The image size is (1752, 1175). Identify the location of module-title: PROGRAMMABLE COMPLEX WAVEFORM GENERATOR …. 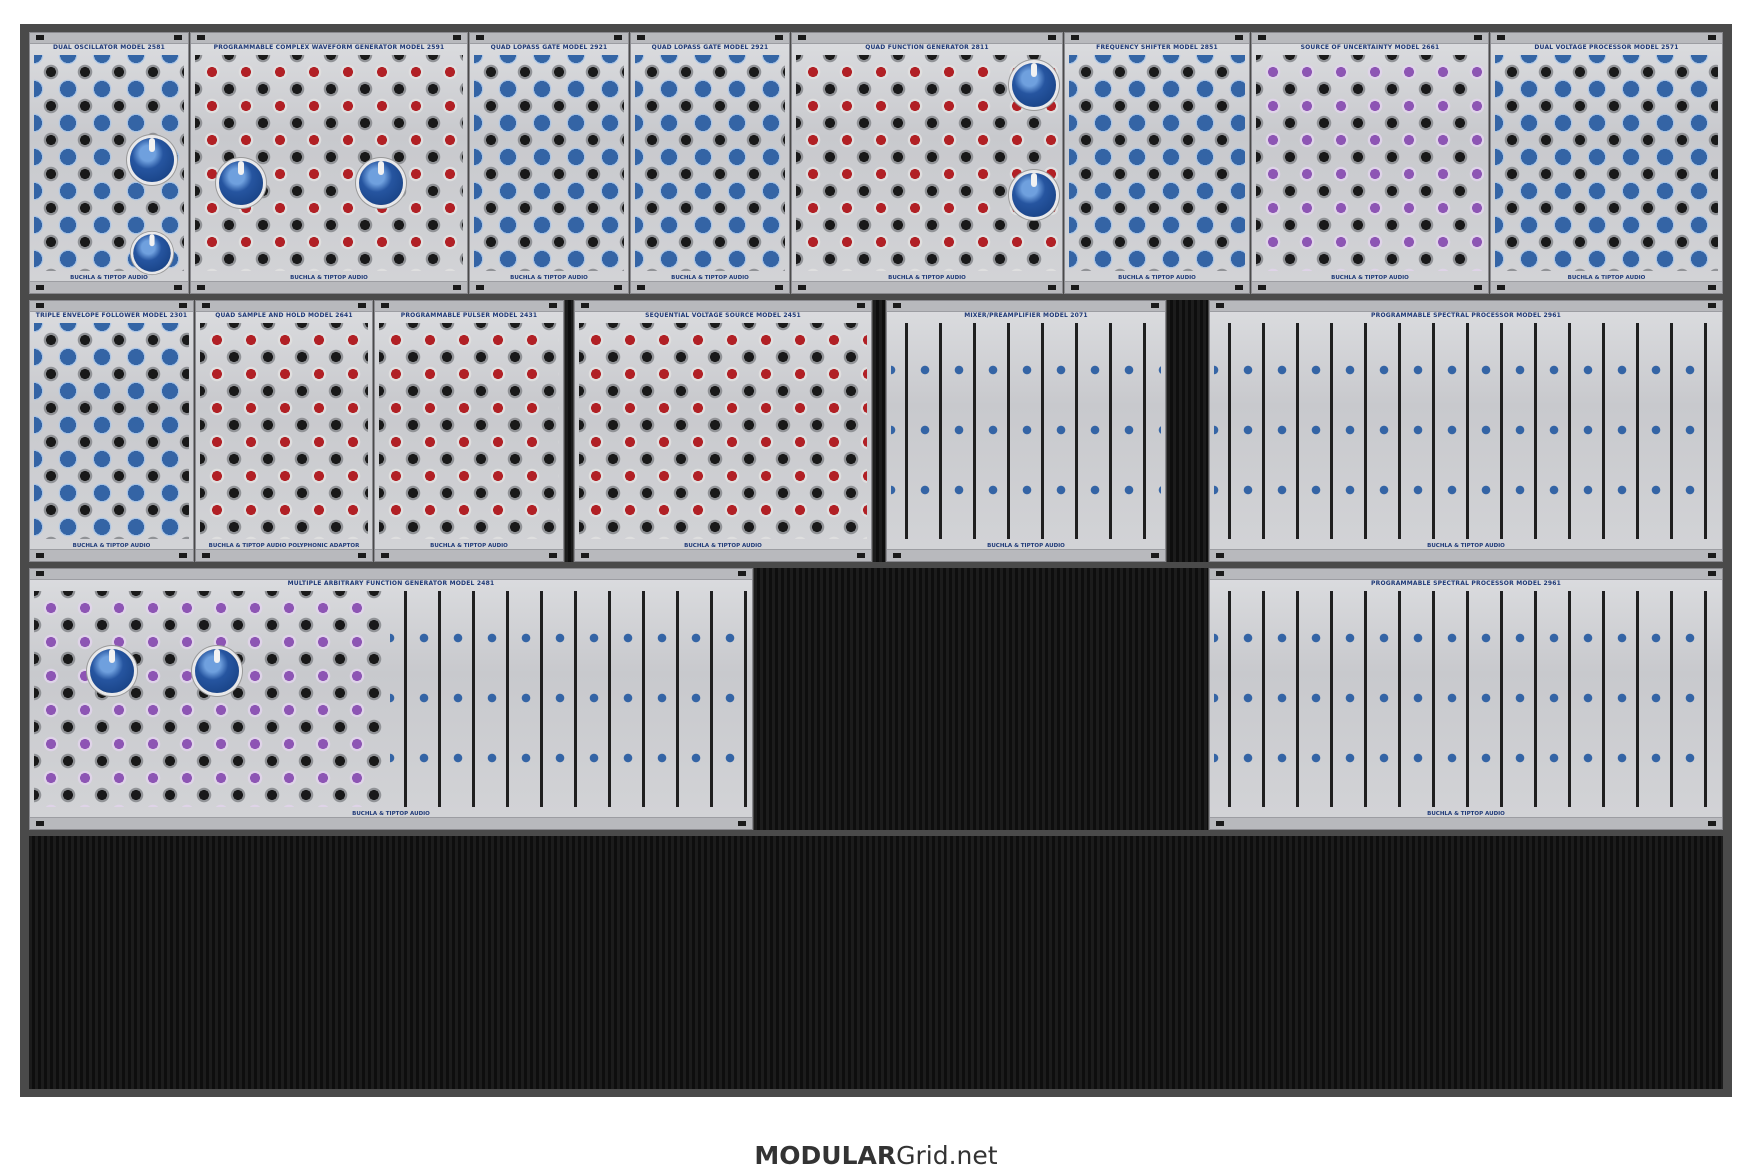
(329, 47).